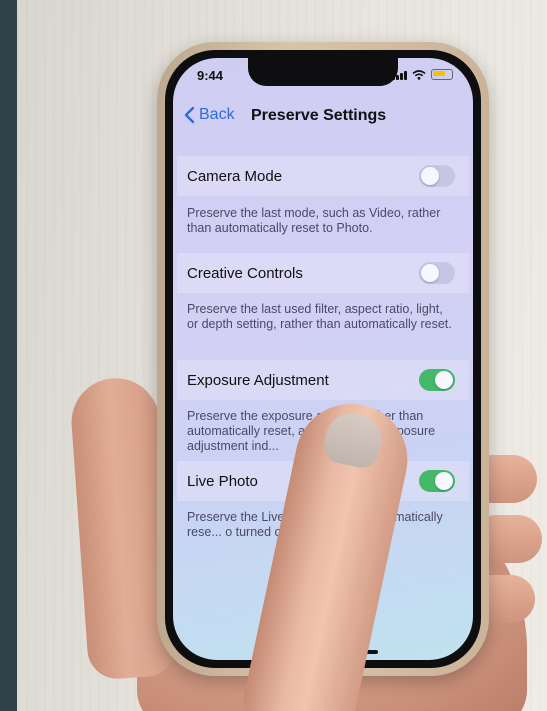 The width and height of the screenshot is (547, 711). What do you see at coordinates (245, 273) in the screenshot?
I see `setting-label: Creative Controls` at bounding box center [245, 273].